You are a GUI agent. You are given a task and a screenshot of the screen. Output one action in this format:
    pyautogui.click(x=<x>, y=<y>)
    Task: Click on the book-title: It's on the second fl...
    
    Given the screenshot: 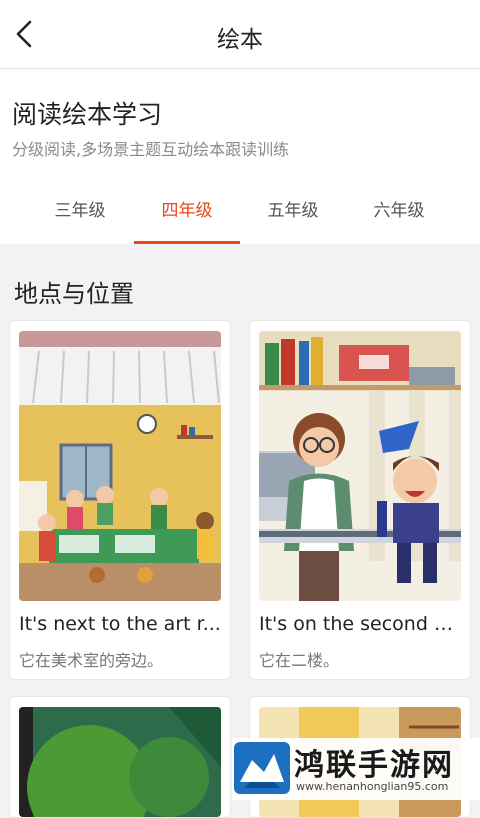 What is the action you would take?
    pyautogui.click(x=360, y=624)
    